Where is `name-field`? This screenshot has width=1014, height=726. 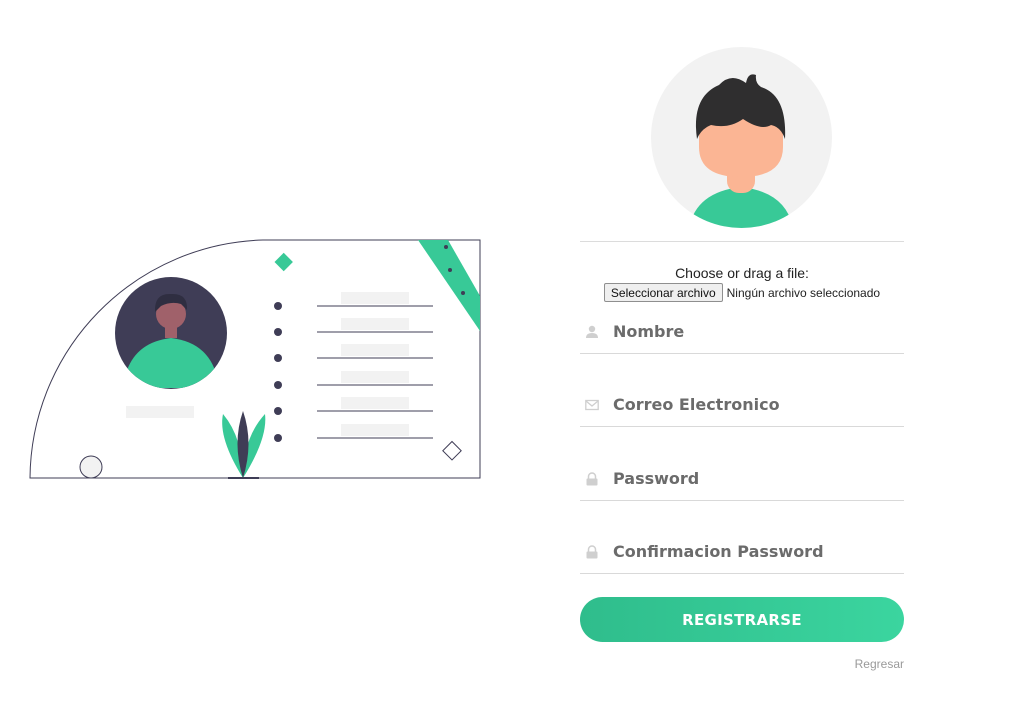 name-field is located at coordinates (742, 333).